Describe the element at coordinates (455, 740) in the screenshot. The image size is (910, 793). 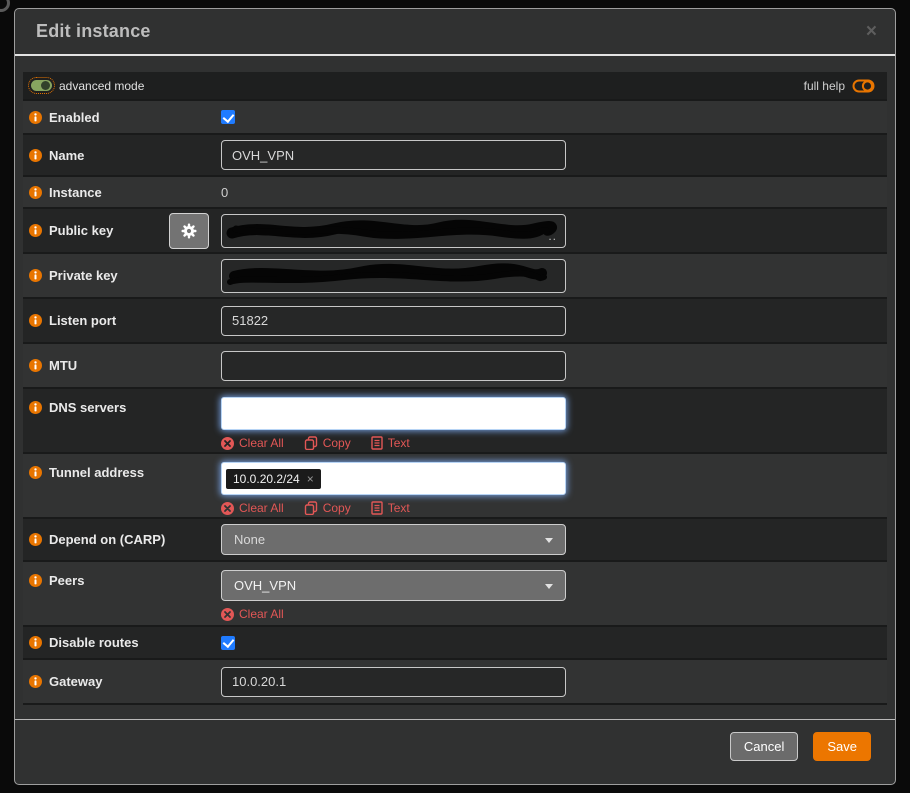
I see `dialog-footer: Cancel Save` at that location.